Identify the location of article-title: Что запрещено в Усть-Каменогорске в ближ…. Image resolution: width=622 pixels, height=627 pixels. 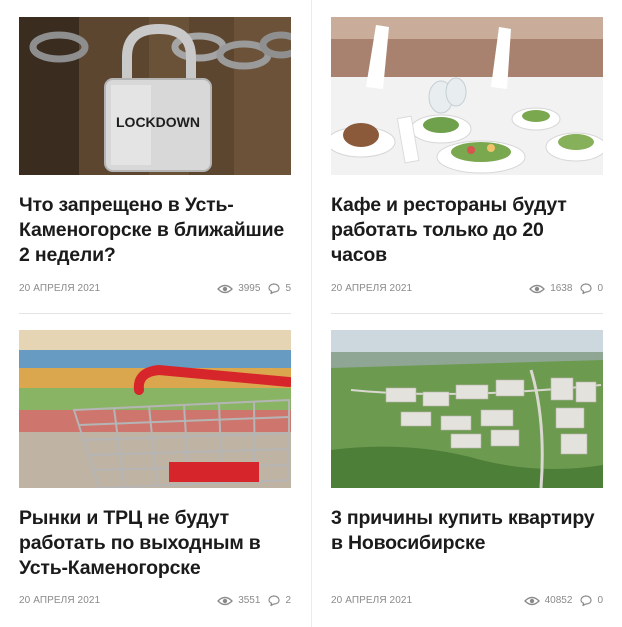
(155, 230).